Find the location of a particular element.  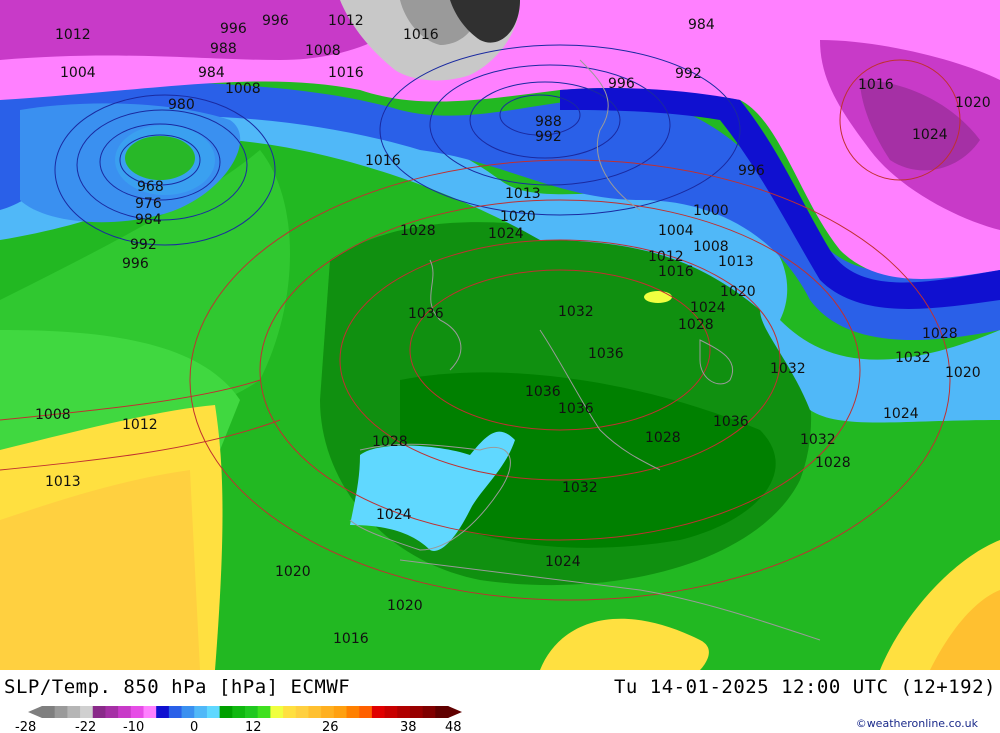

legend-arrow-right is located at coordinates (455, 712).